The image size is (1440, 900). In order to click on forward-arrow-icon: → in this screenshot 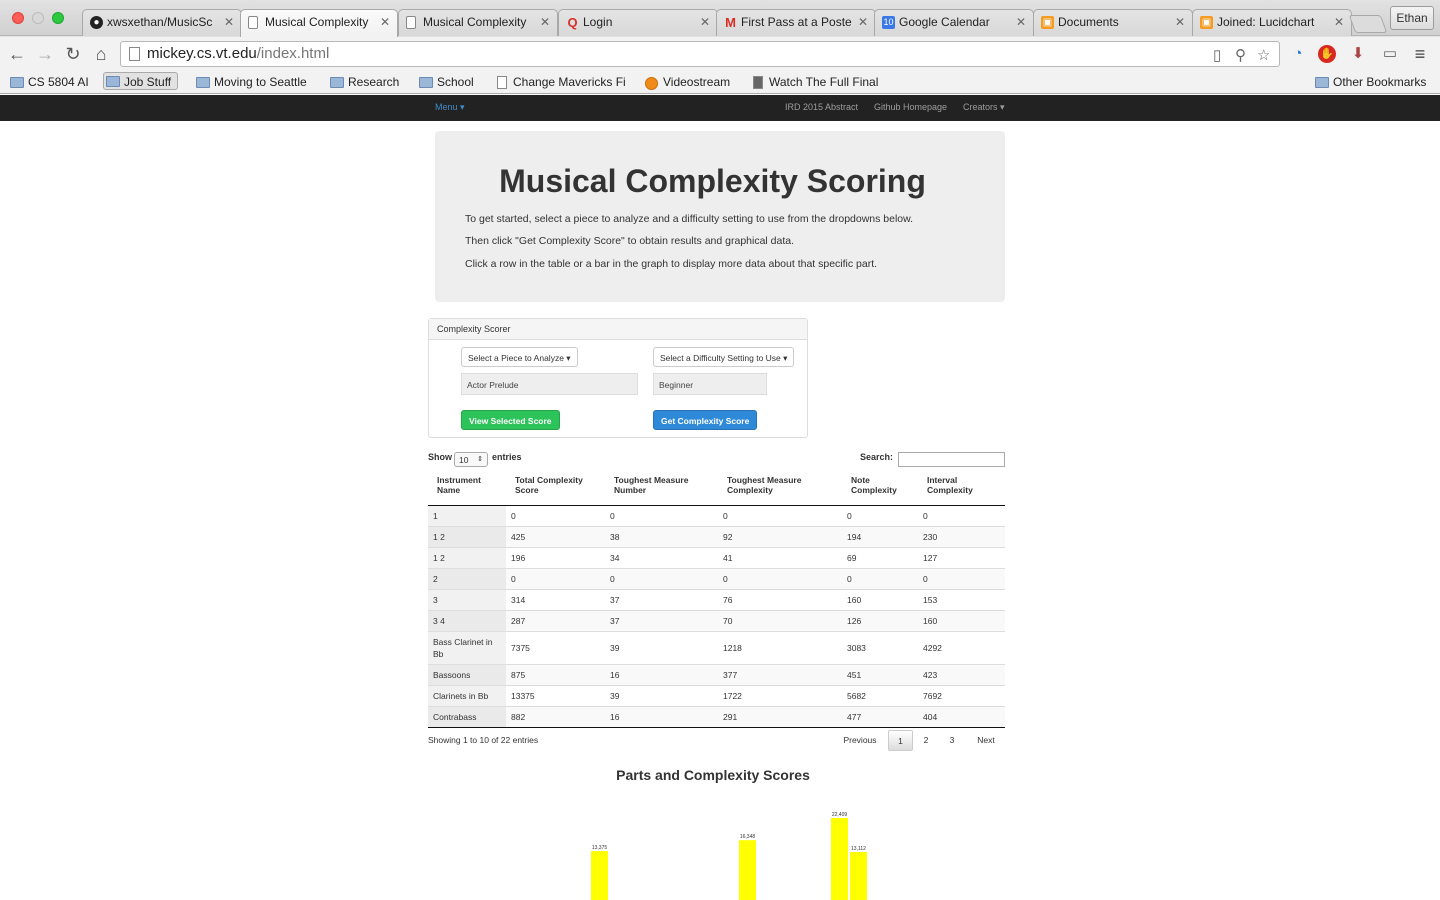, I will do `click(45, 54)`.